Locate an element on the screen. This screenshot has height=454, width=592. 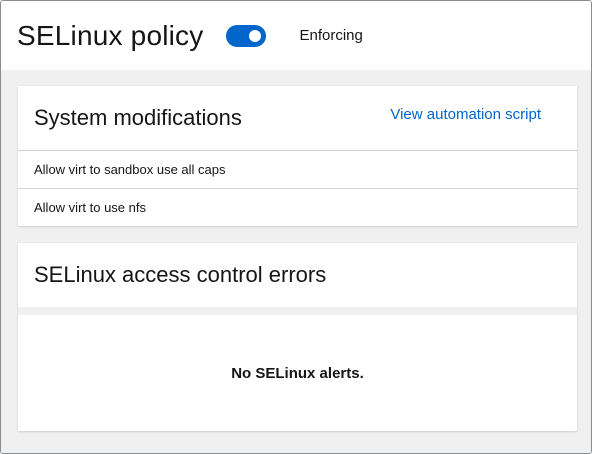
enforcing-toggle is located at coordinates (246, 35).